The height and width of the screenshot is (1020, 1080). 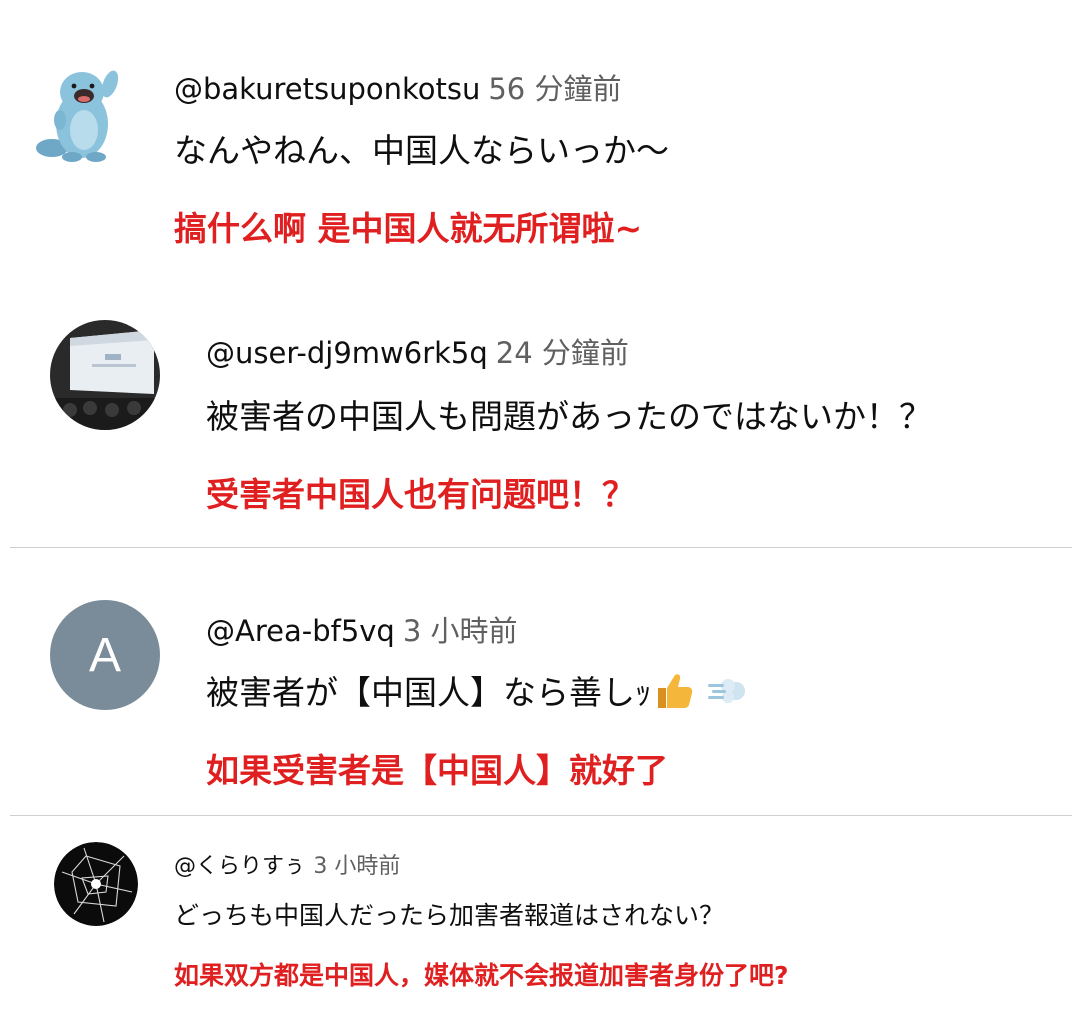 I want to click on comment-translation: 受害者中国人也有问题吧！？, so click(x=420, y=494).